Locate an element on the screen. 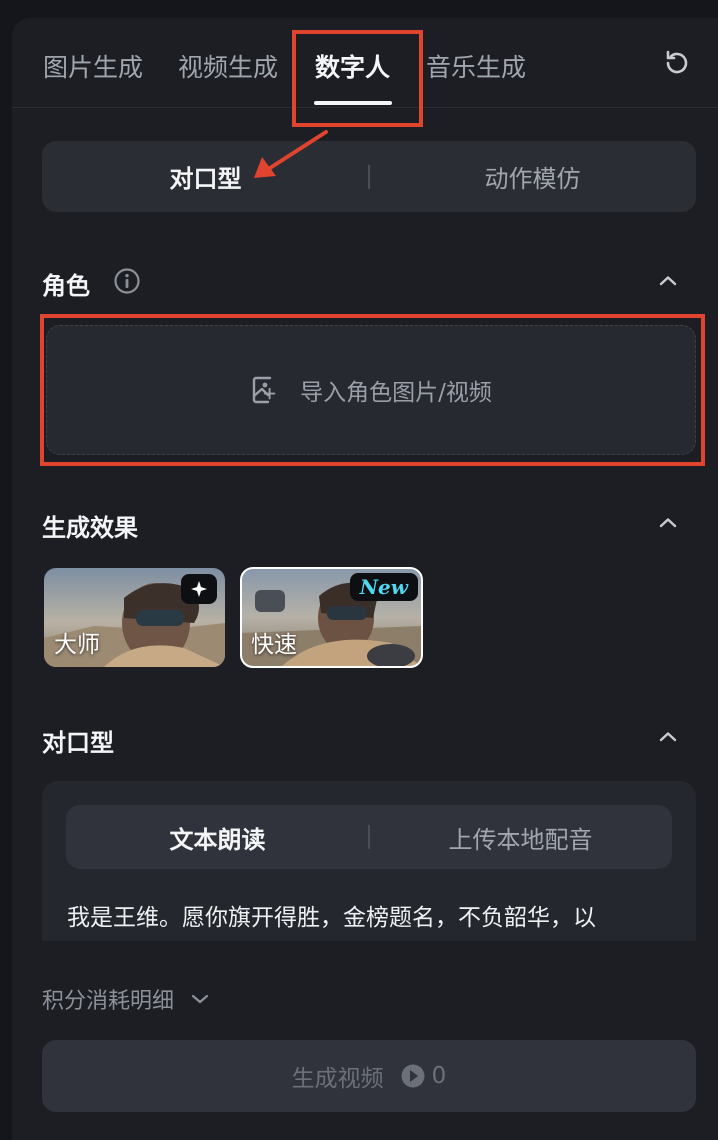 Image resolution: width=718 pixels, height=1140 pixels. mode-motion-imitation-option: 动作模仿 is located at coordinates (532, 176).